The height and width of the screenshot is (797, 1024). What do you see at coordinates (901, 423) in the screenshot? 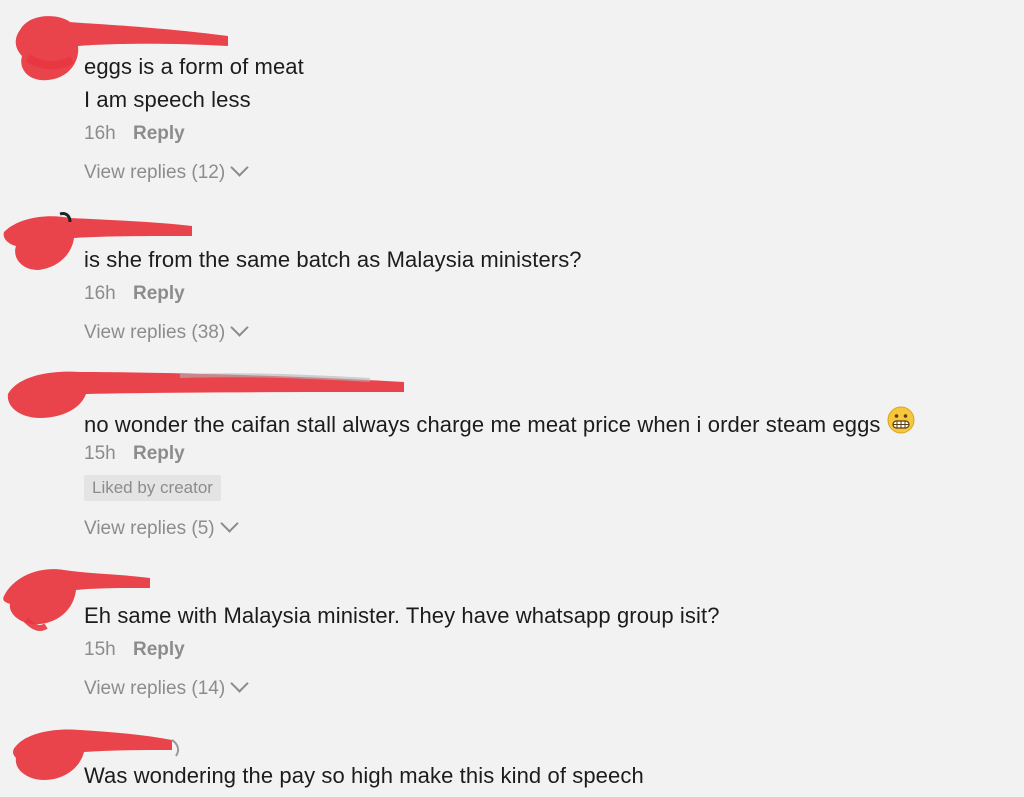
I see `grimacing-face-icon` at bounding box center [901, 423].